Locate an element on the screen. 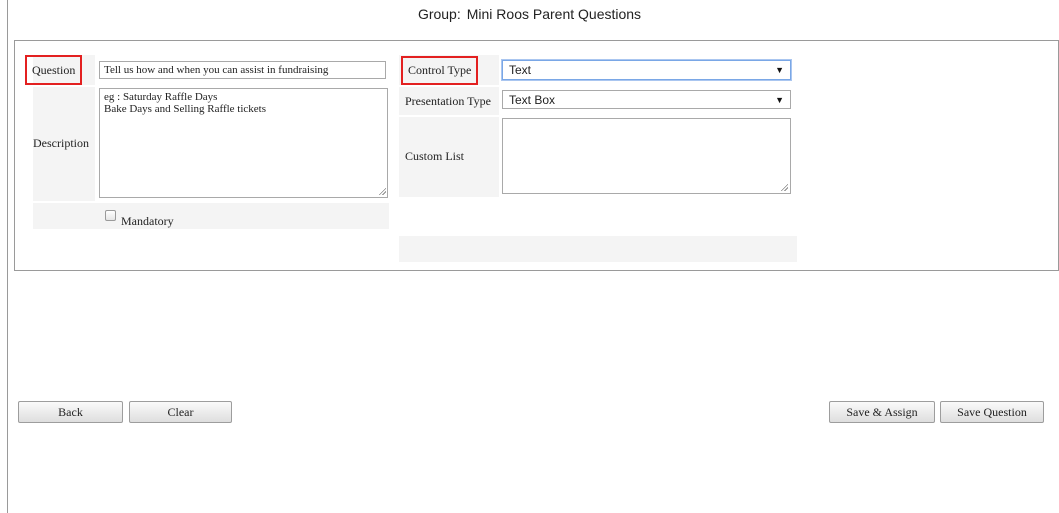 This screenshot has width=1059, height=513. custom-list-label: Custom List is located at coordinates (435, 155).